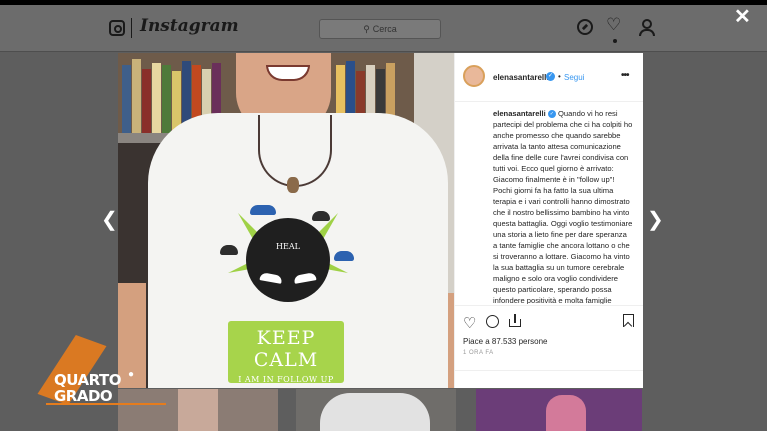 Image resolution: width=767 pixels, height=431 pixels. I want to click on follow-up-text: I AM IN FOLLOW UP, so click(286, 379).